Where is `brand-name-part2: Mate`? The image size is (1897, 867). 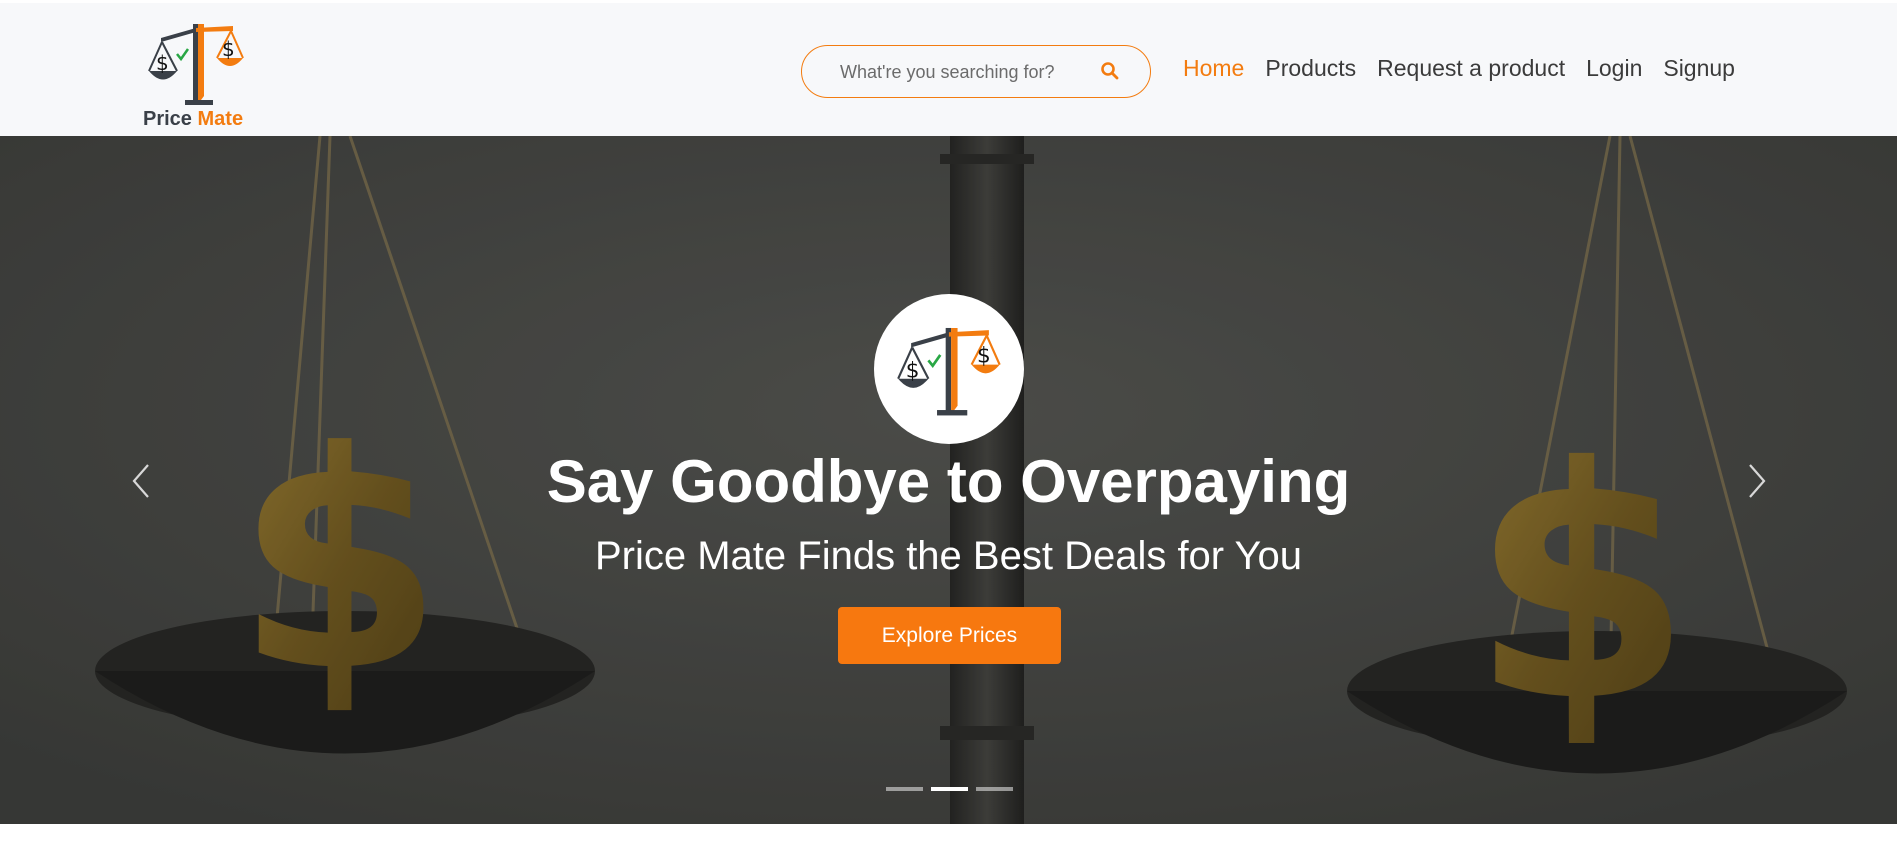 brand-name-part2: Mate is located at coordinates (220, 119).